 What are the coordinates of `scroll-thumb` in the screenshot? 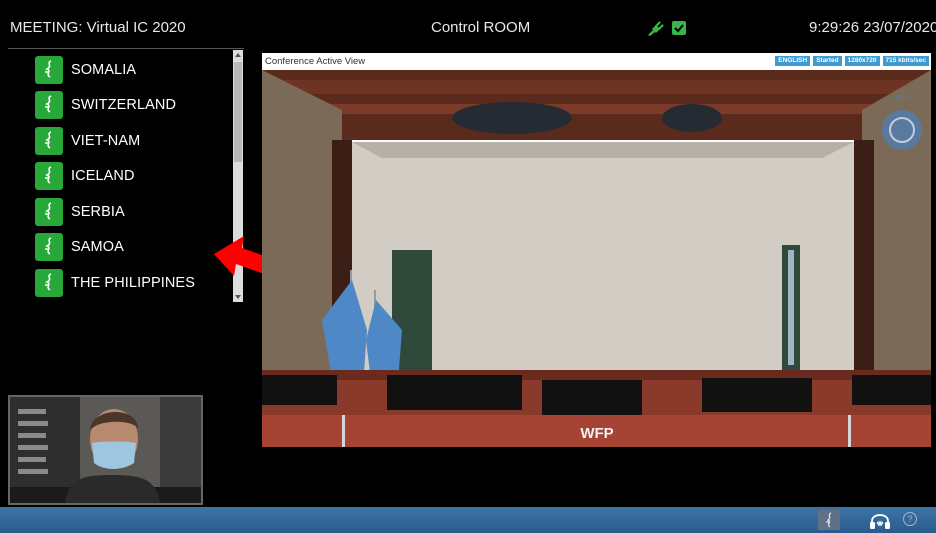 It's located at (238, 112).